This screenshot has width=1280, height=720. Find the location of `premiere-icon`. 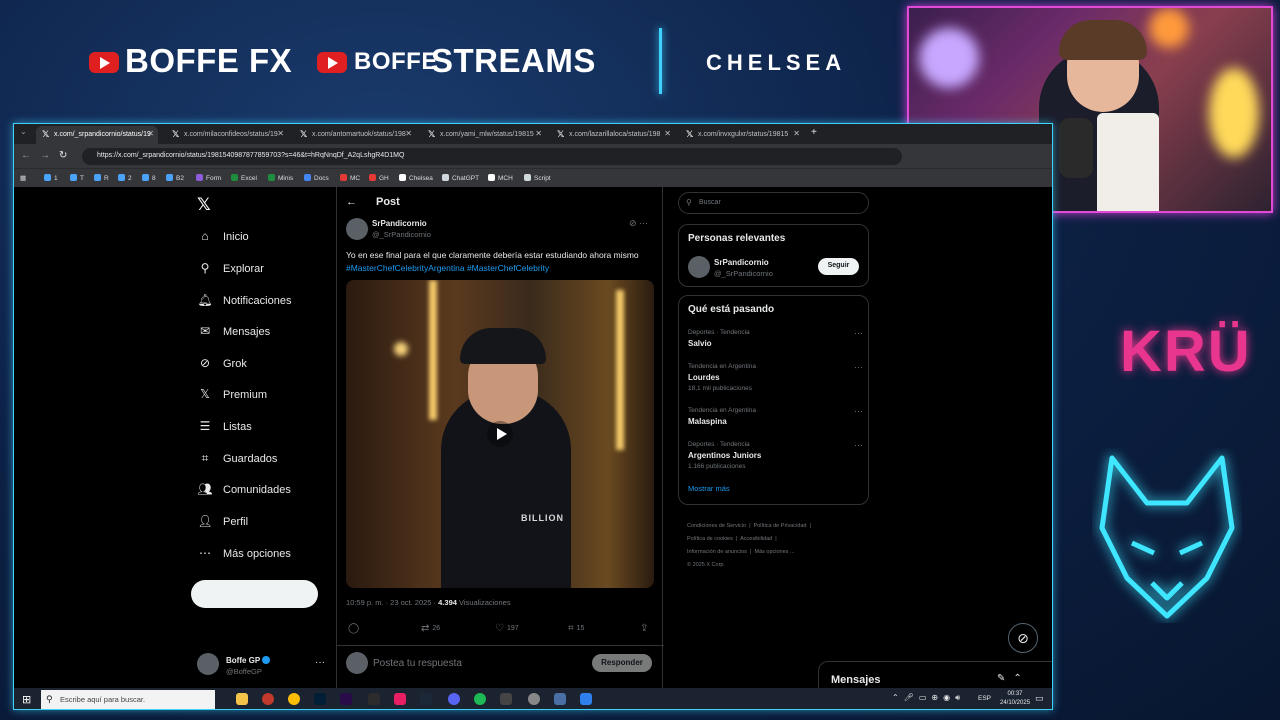

premiere-icon is located at coordinates (346, 699).